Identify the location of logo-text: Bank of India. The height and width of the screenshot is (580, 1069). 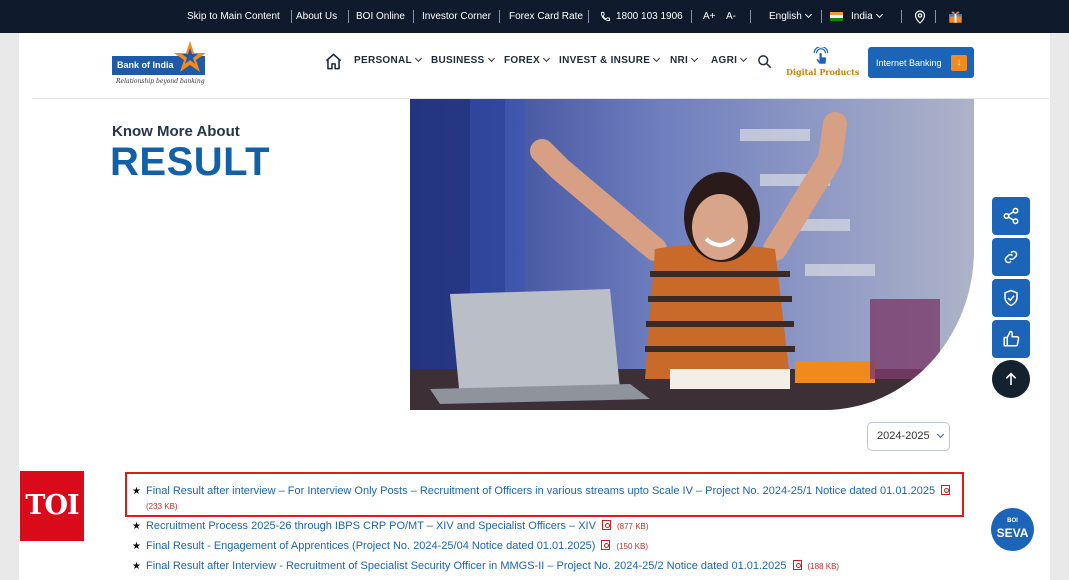
(145, 65).